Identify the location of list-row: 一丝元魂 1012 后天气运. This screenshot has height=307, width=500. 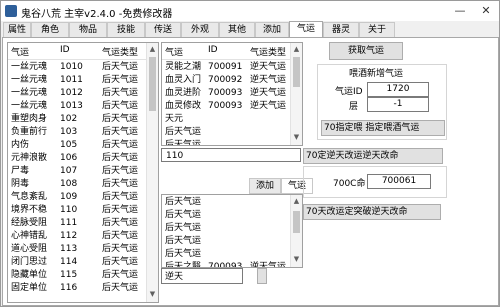
(83, 93).